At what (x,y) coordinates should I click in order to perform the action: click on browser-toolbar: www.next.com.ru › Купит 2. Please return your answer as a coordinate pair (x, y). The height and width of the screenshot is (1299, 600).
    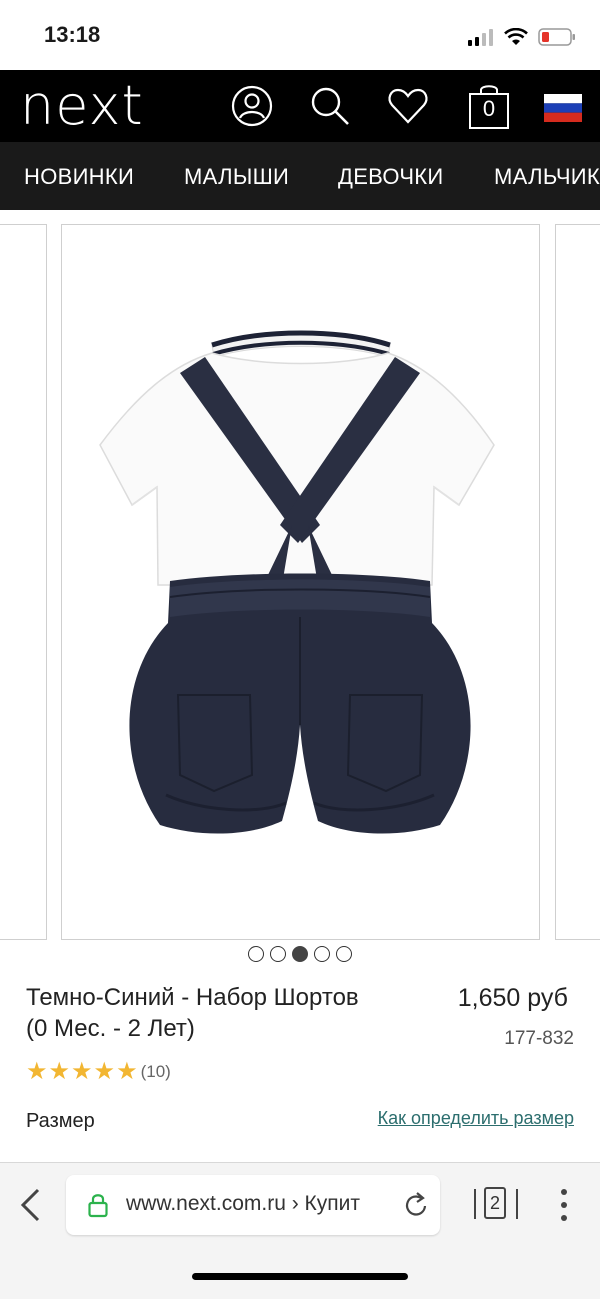
    Looking at the image, I should click on (300, 1230).